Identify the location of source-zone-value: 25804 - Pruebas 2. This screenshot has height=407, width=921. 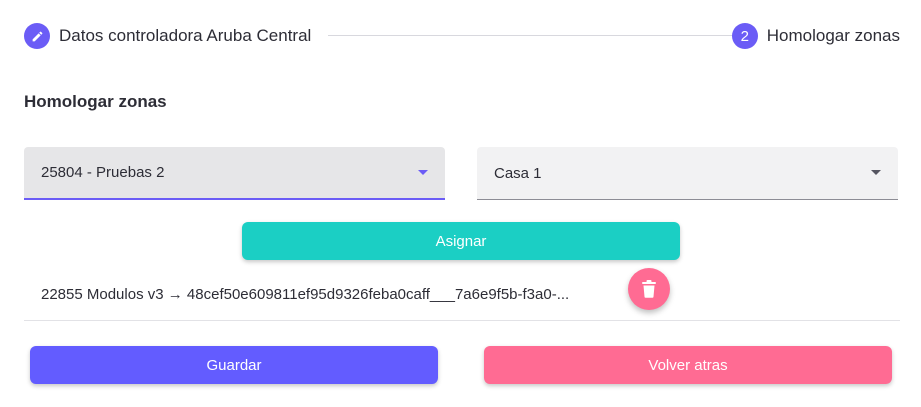
(103, 172).